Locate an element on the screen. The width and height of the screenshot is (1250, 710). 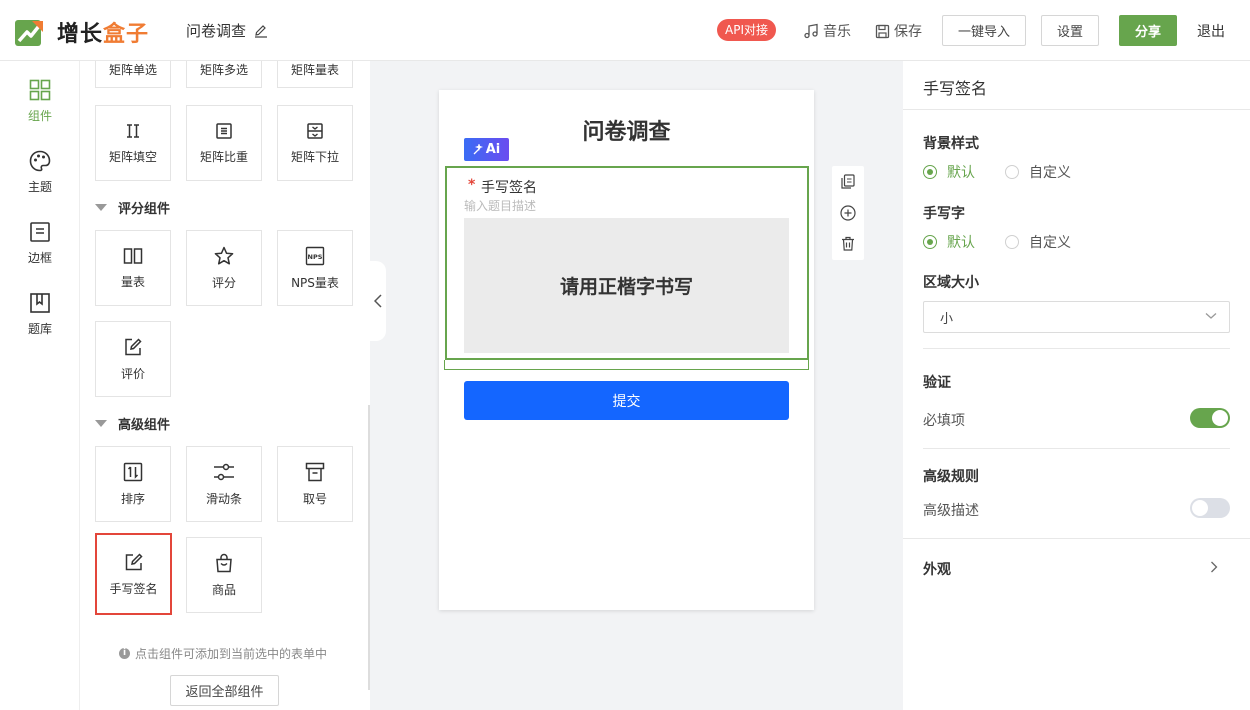
edit-pencil-icon is located at coordinates (261, 31).